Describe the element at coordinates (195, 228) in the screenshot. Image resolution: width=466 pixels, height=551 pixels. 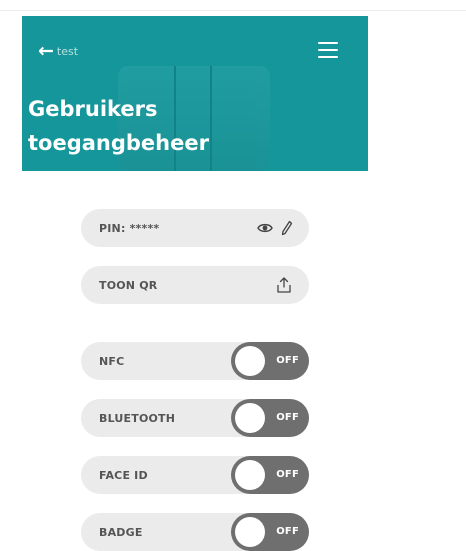
I see `pin-row: PIN: *****` at that location.